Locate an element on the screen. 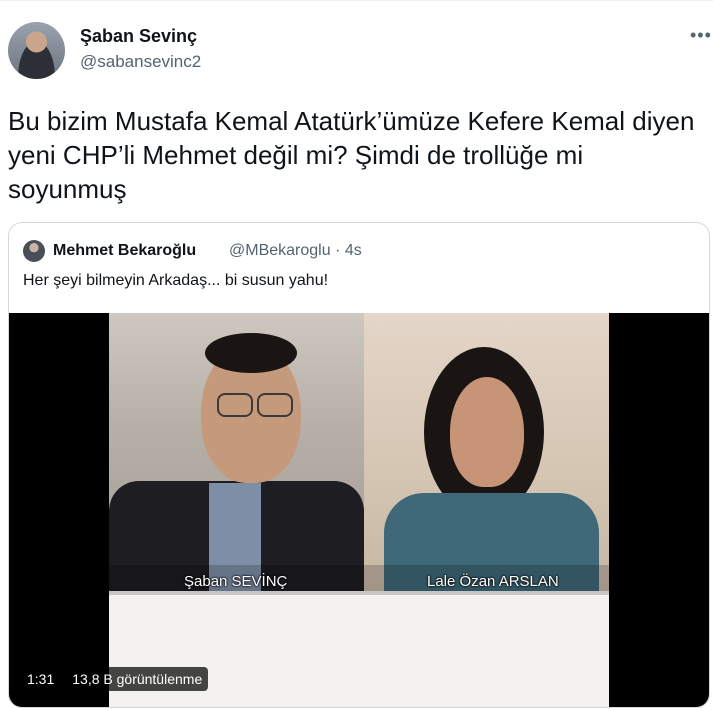 The height and width of the screenshot is (710, 713). author-avatar is located at coordinates (36, 50).